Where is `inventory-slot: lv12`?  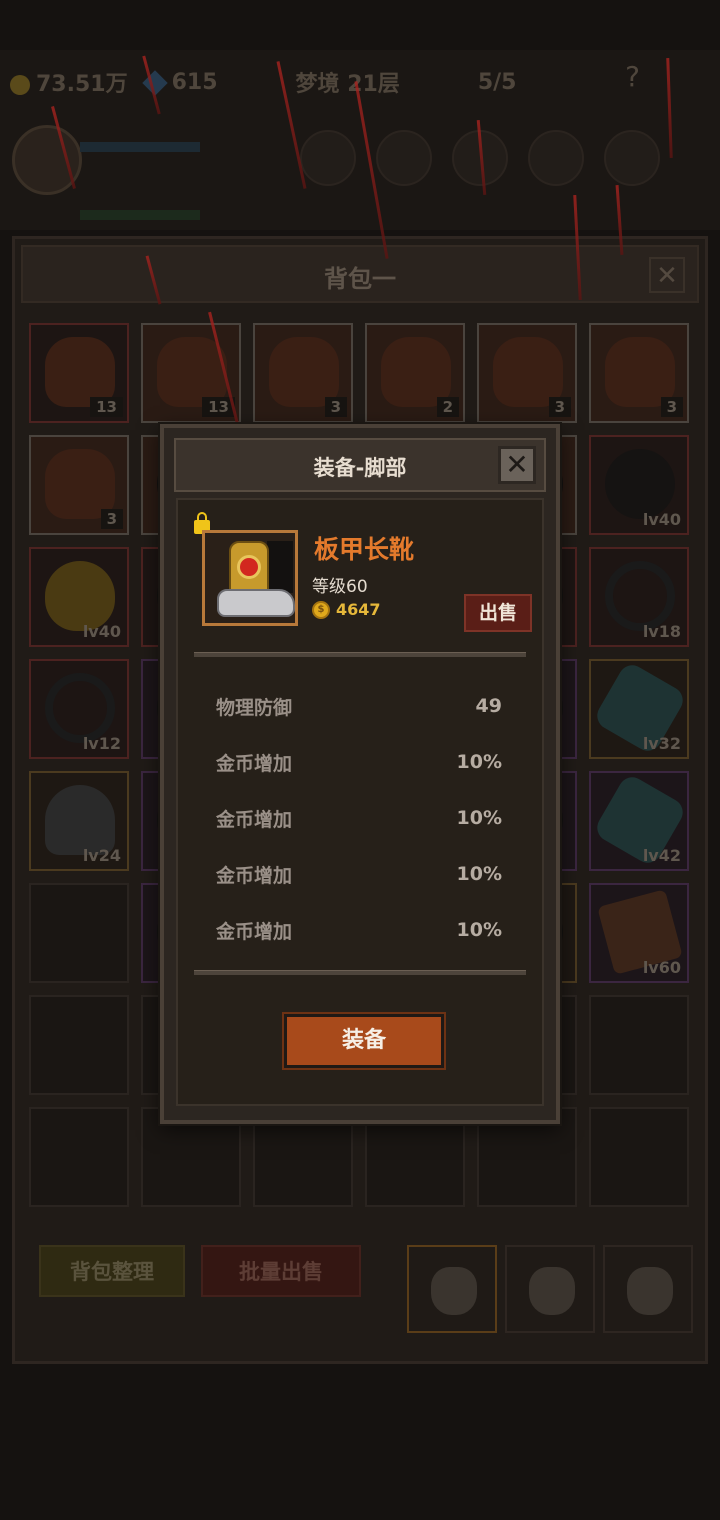
inventory-slot: lv12 is located at coordinates (79, 709).